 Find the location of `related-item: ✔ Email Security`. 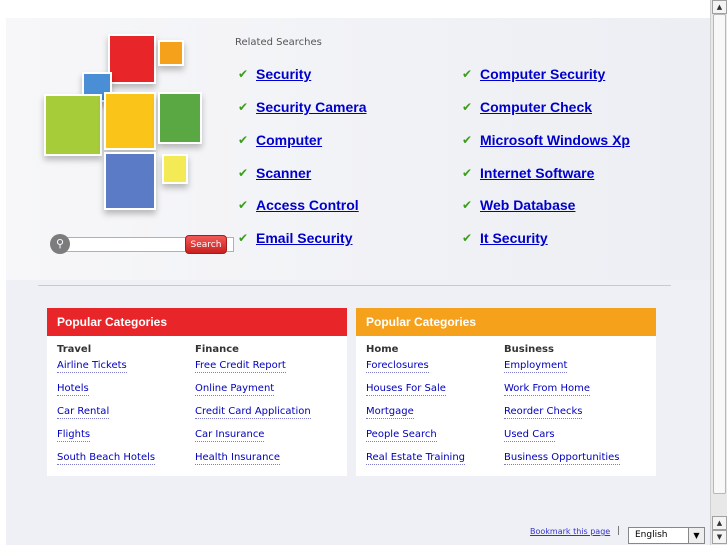

related-item: ✔ Email Security is located at coordinates (295, 238).